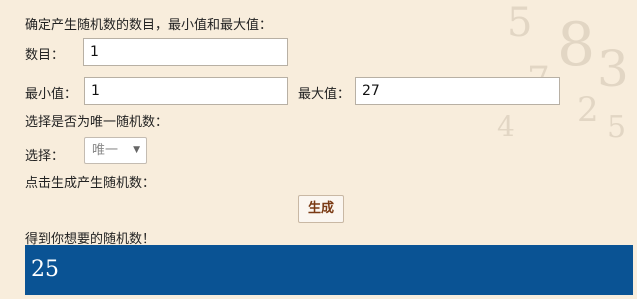  I want to click on unique-select: 唯一 ▼, so click(115, 150).